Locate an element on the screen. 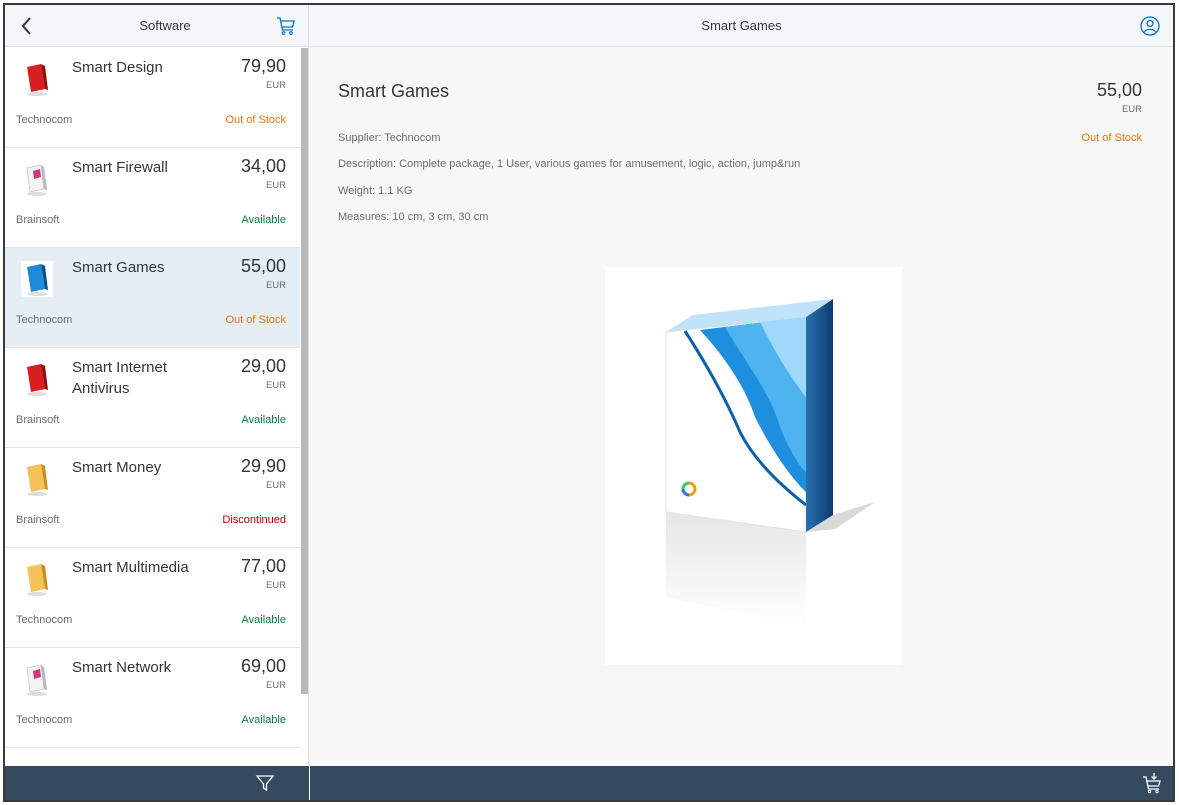  product-name: Smart Games is located at coordinates (118, 267).